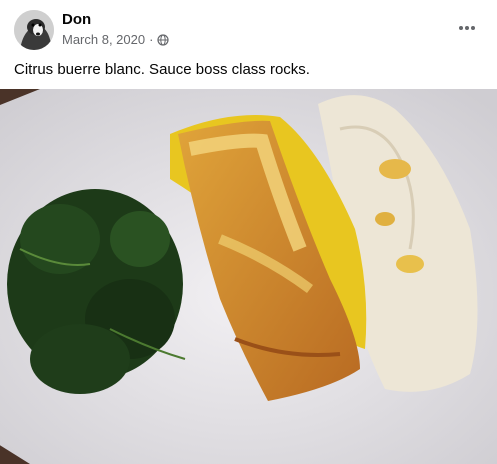 Image resolution: width=497 pixels, height=464 pixels. What do you see at coordinates (163, 39) in the screenshot?
I see `globe-icon` at bounding box center [163, 39].